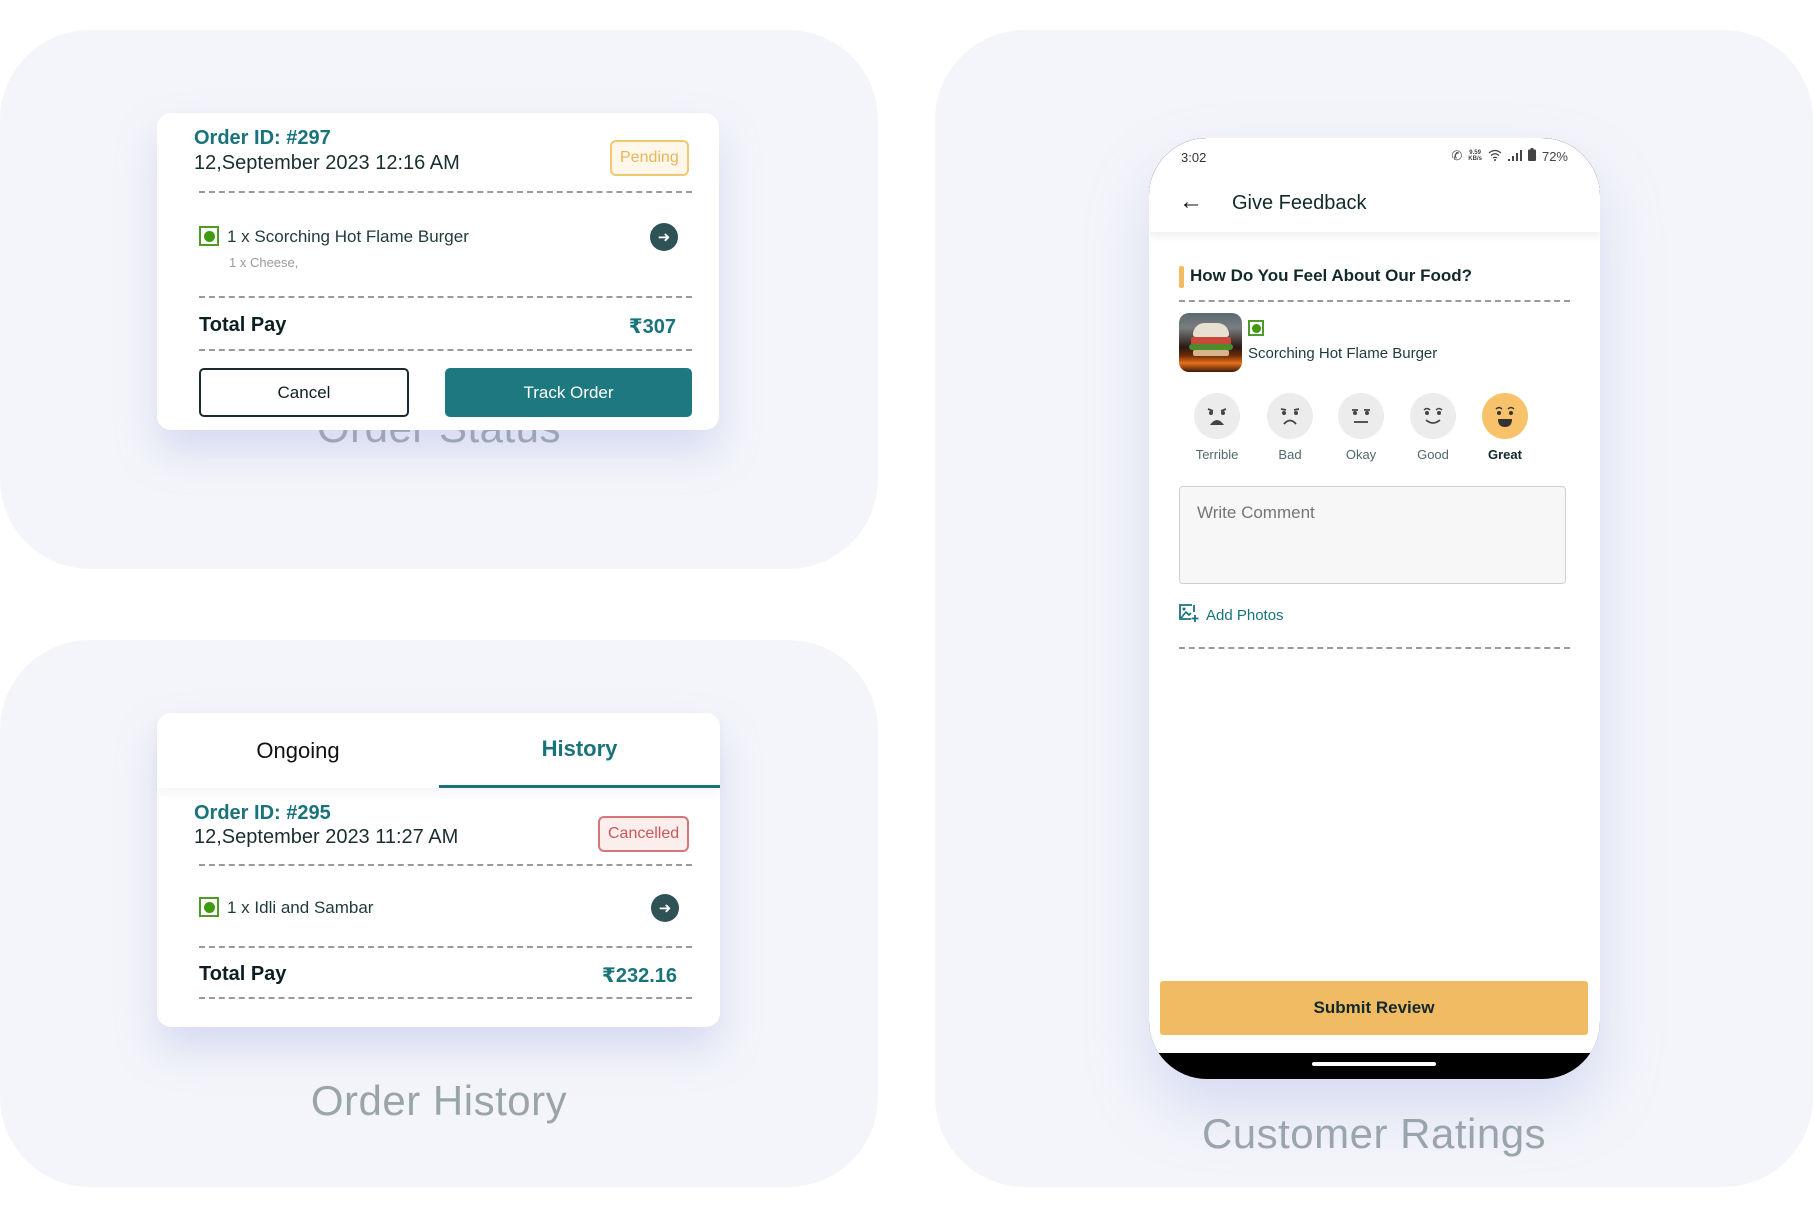  What do you see at coordinates (1374, 1133) in the screenshot?
I see `panel-caption: Customer Ratings` at bounding box center [1374, 1133].